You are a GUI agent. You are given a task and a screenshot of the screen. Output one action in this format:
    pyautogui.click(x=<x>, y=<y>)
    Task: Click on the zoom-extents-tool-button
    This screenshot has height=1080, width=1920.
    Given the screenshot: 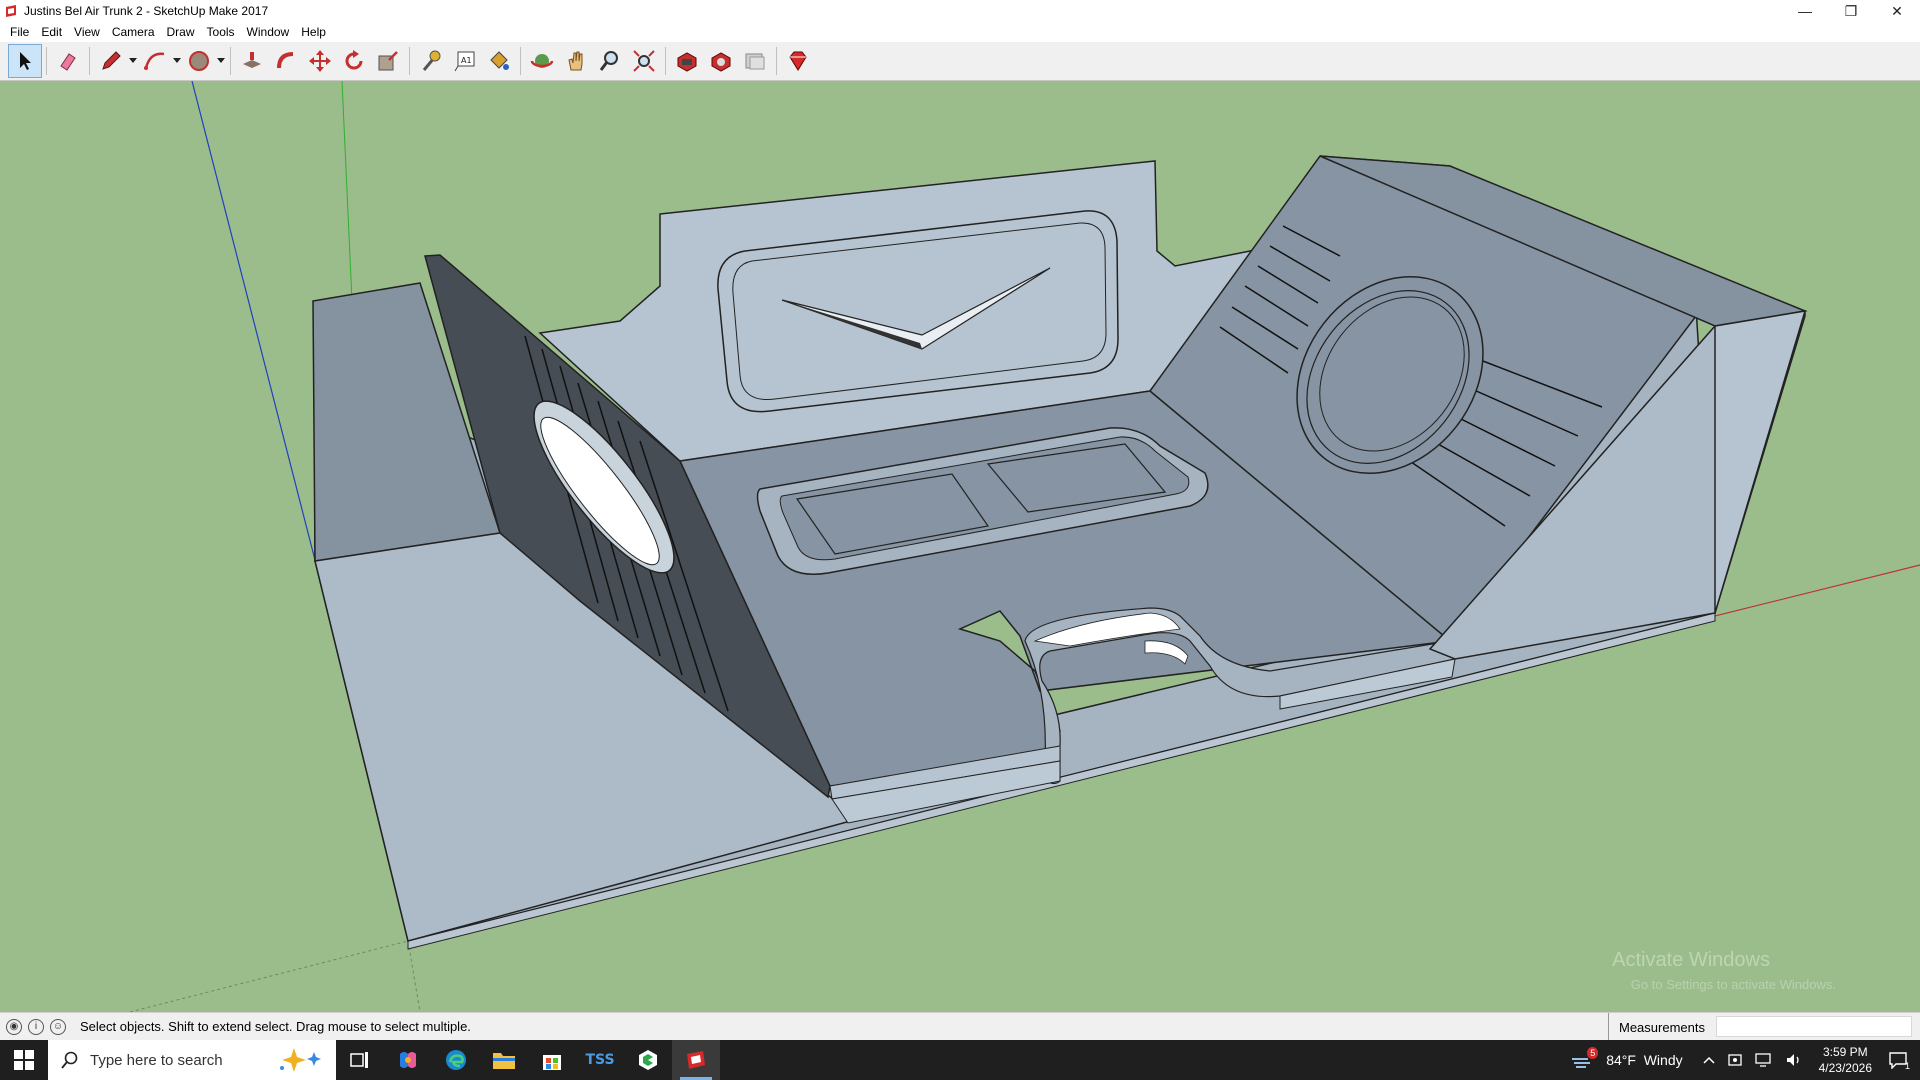 What is the action you would take?
    pyautogui.click(x=644, y=61)
    